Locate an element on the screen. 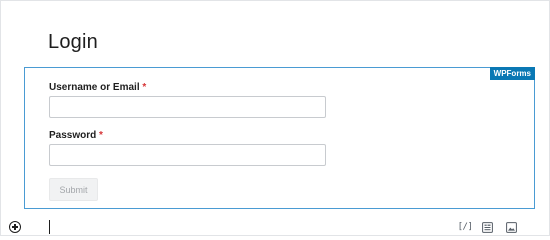 This screenshot has width=550, height=240. password-input is located at coordinates (187, 155).